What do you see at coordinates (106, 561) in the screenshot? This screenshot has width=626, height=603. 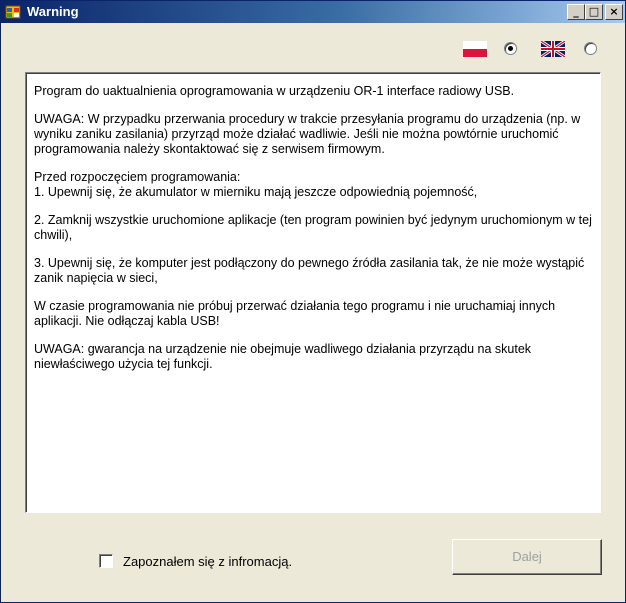 I see `acknowledge-checkbox` at bounding box center [106, 561].